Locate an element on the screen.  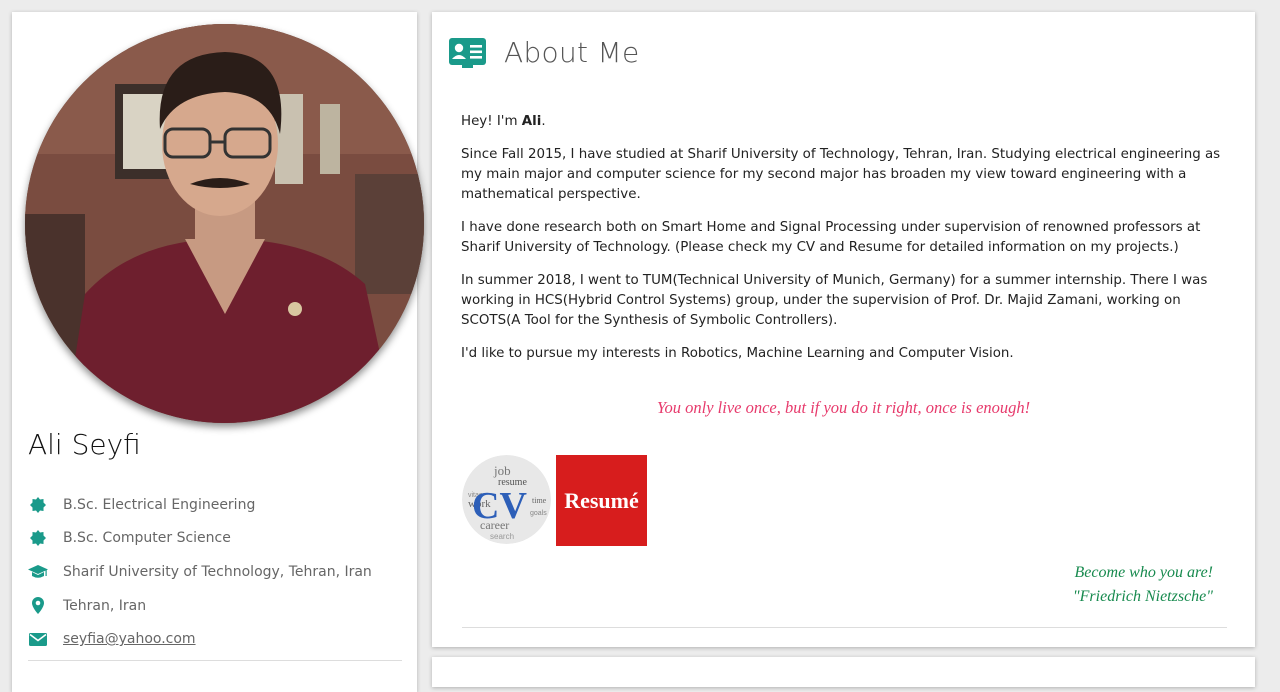
info-item-text: B.Sc. Electrical Engineering is located at coordinates (159, 504).